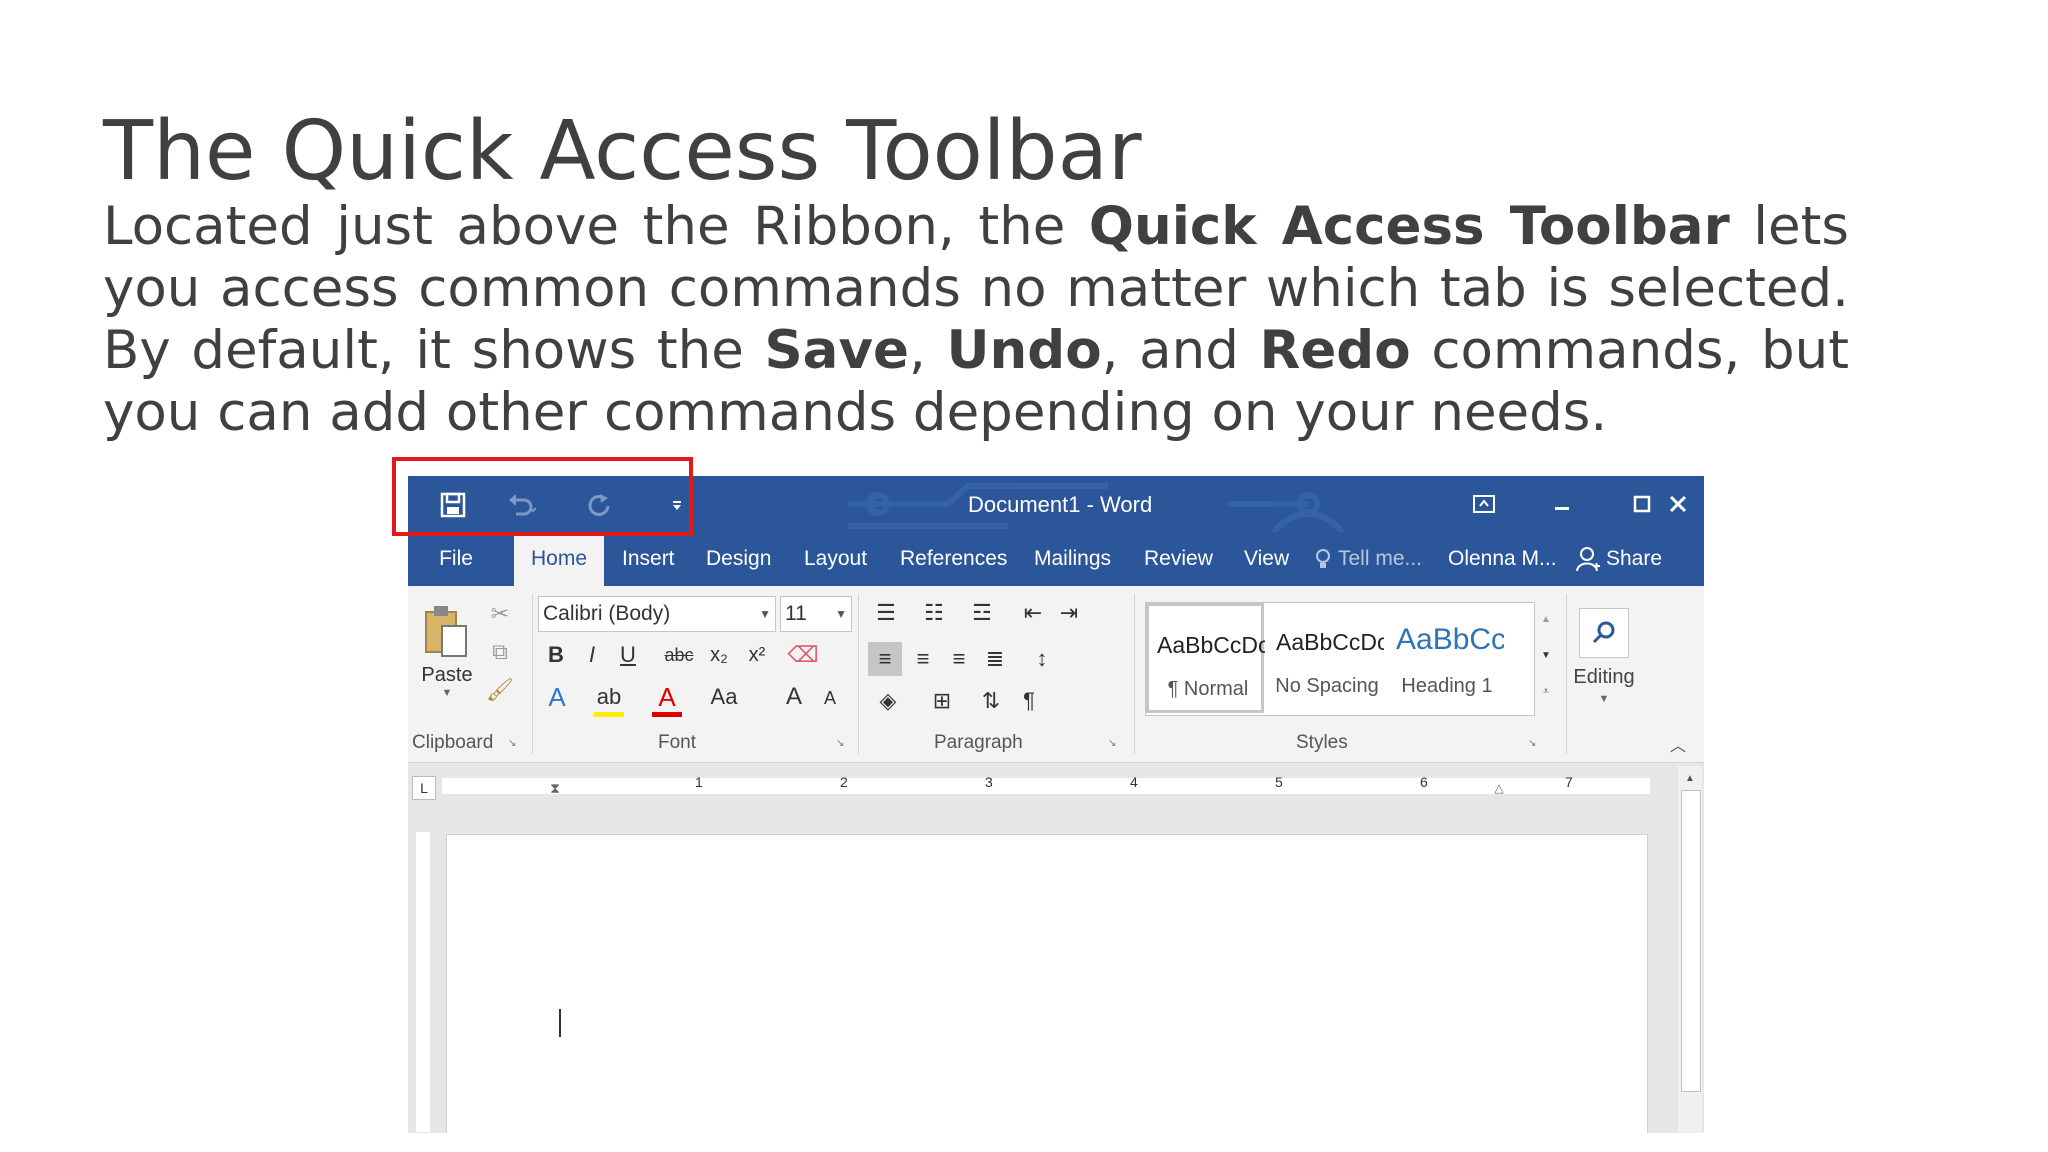  What do you see at coordinates (1499, 788) in the screenshot?
I see `right-indent-marker: △` at bounding box center [1499, 788].